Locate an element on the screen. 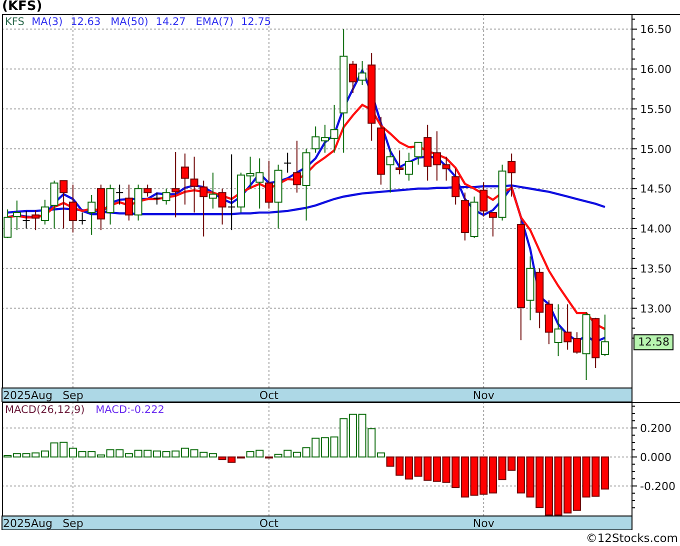 The width and height of the screenshot is (680, 546). axis-label: -0.200 is located at coordinates (658, 486).